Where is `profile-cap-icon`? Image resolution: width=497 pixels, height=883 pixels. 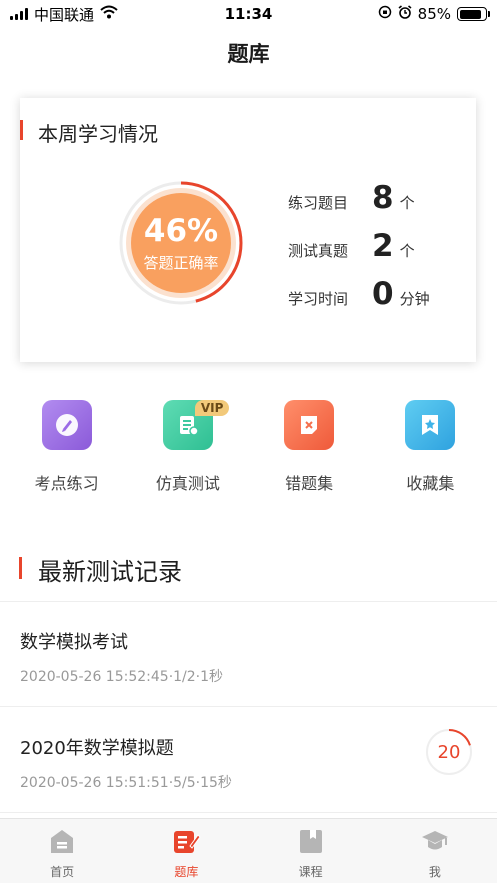
profile-cap-icon is located at coordinates (435, 843).